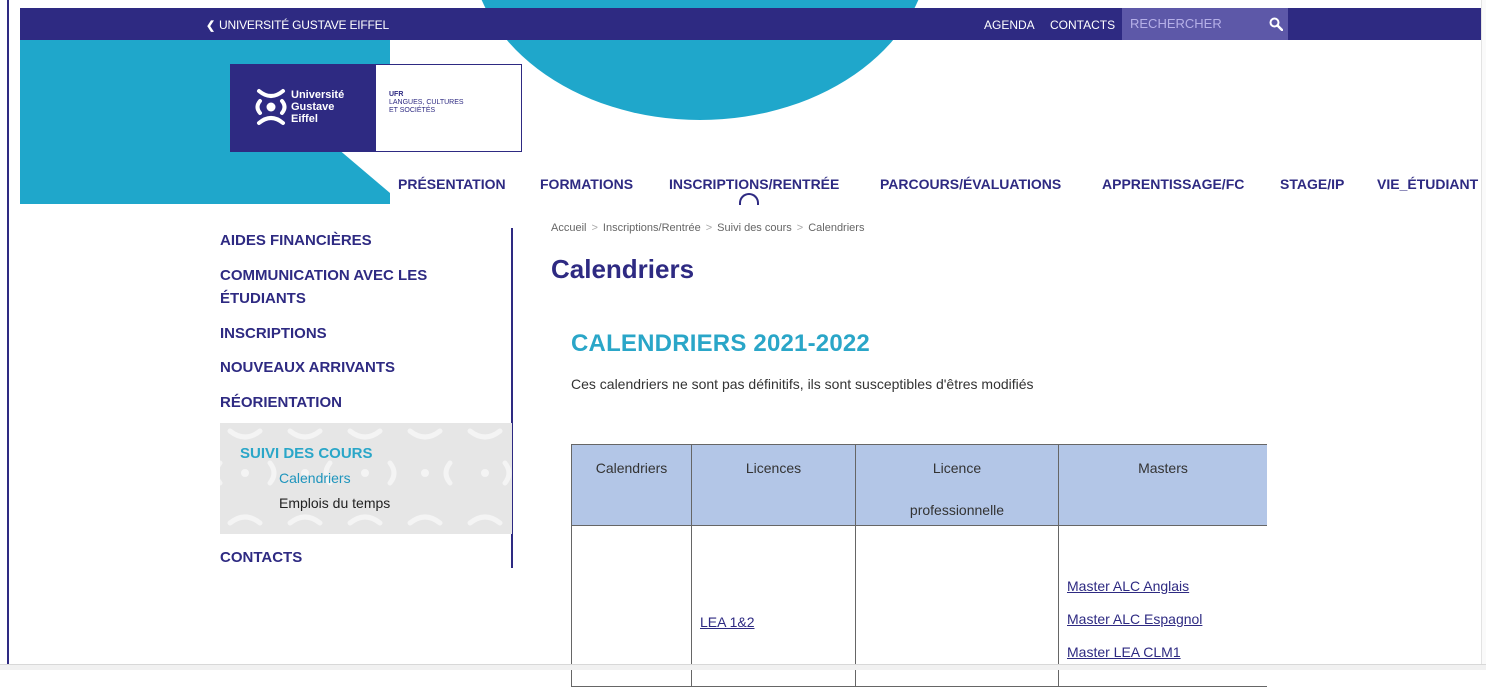  I want to click on search-button, so click(1276, 24).